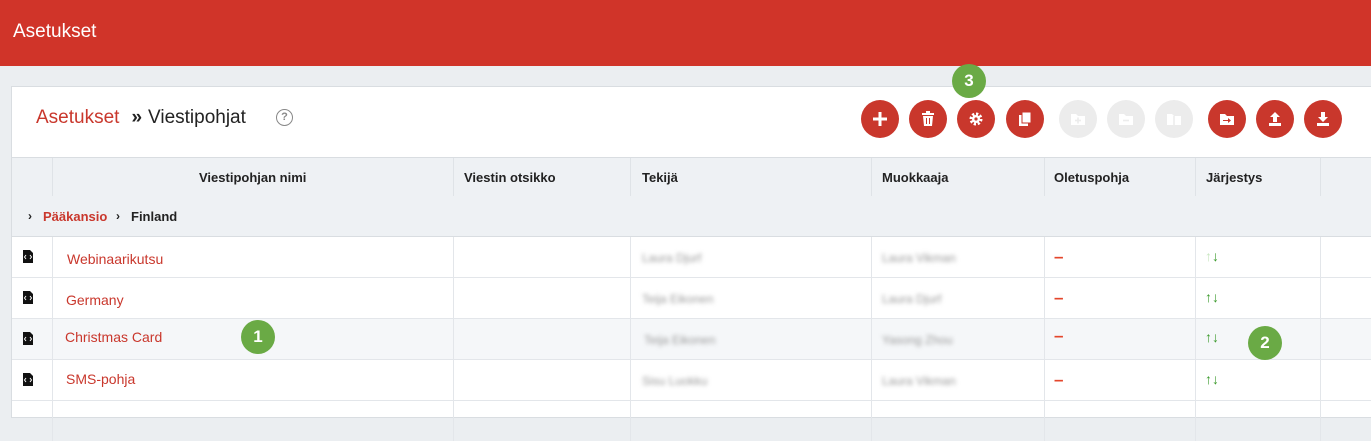 The width and height of the screenshot is (1371, 441). Describe the element at coordinates (284, 117) in the screenshot. I see `help-icon: ?` at that location.